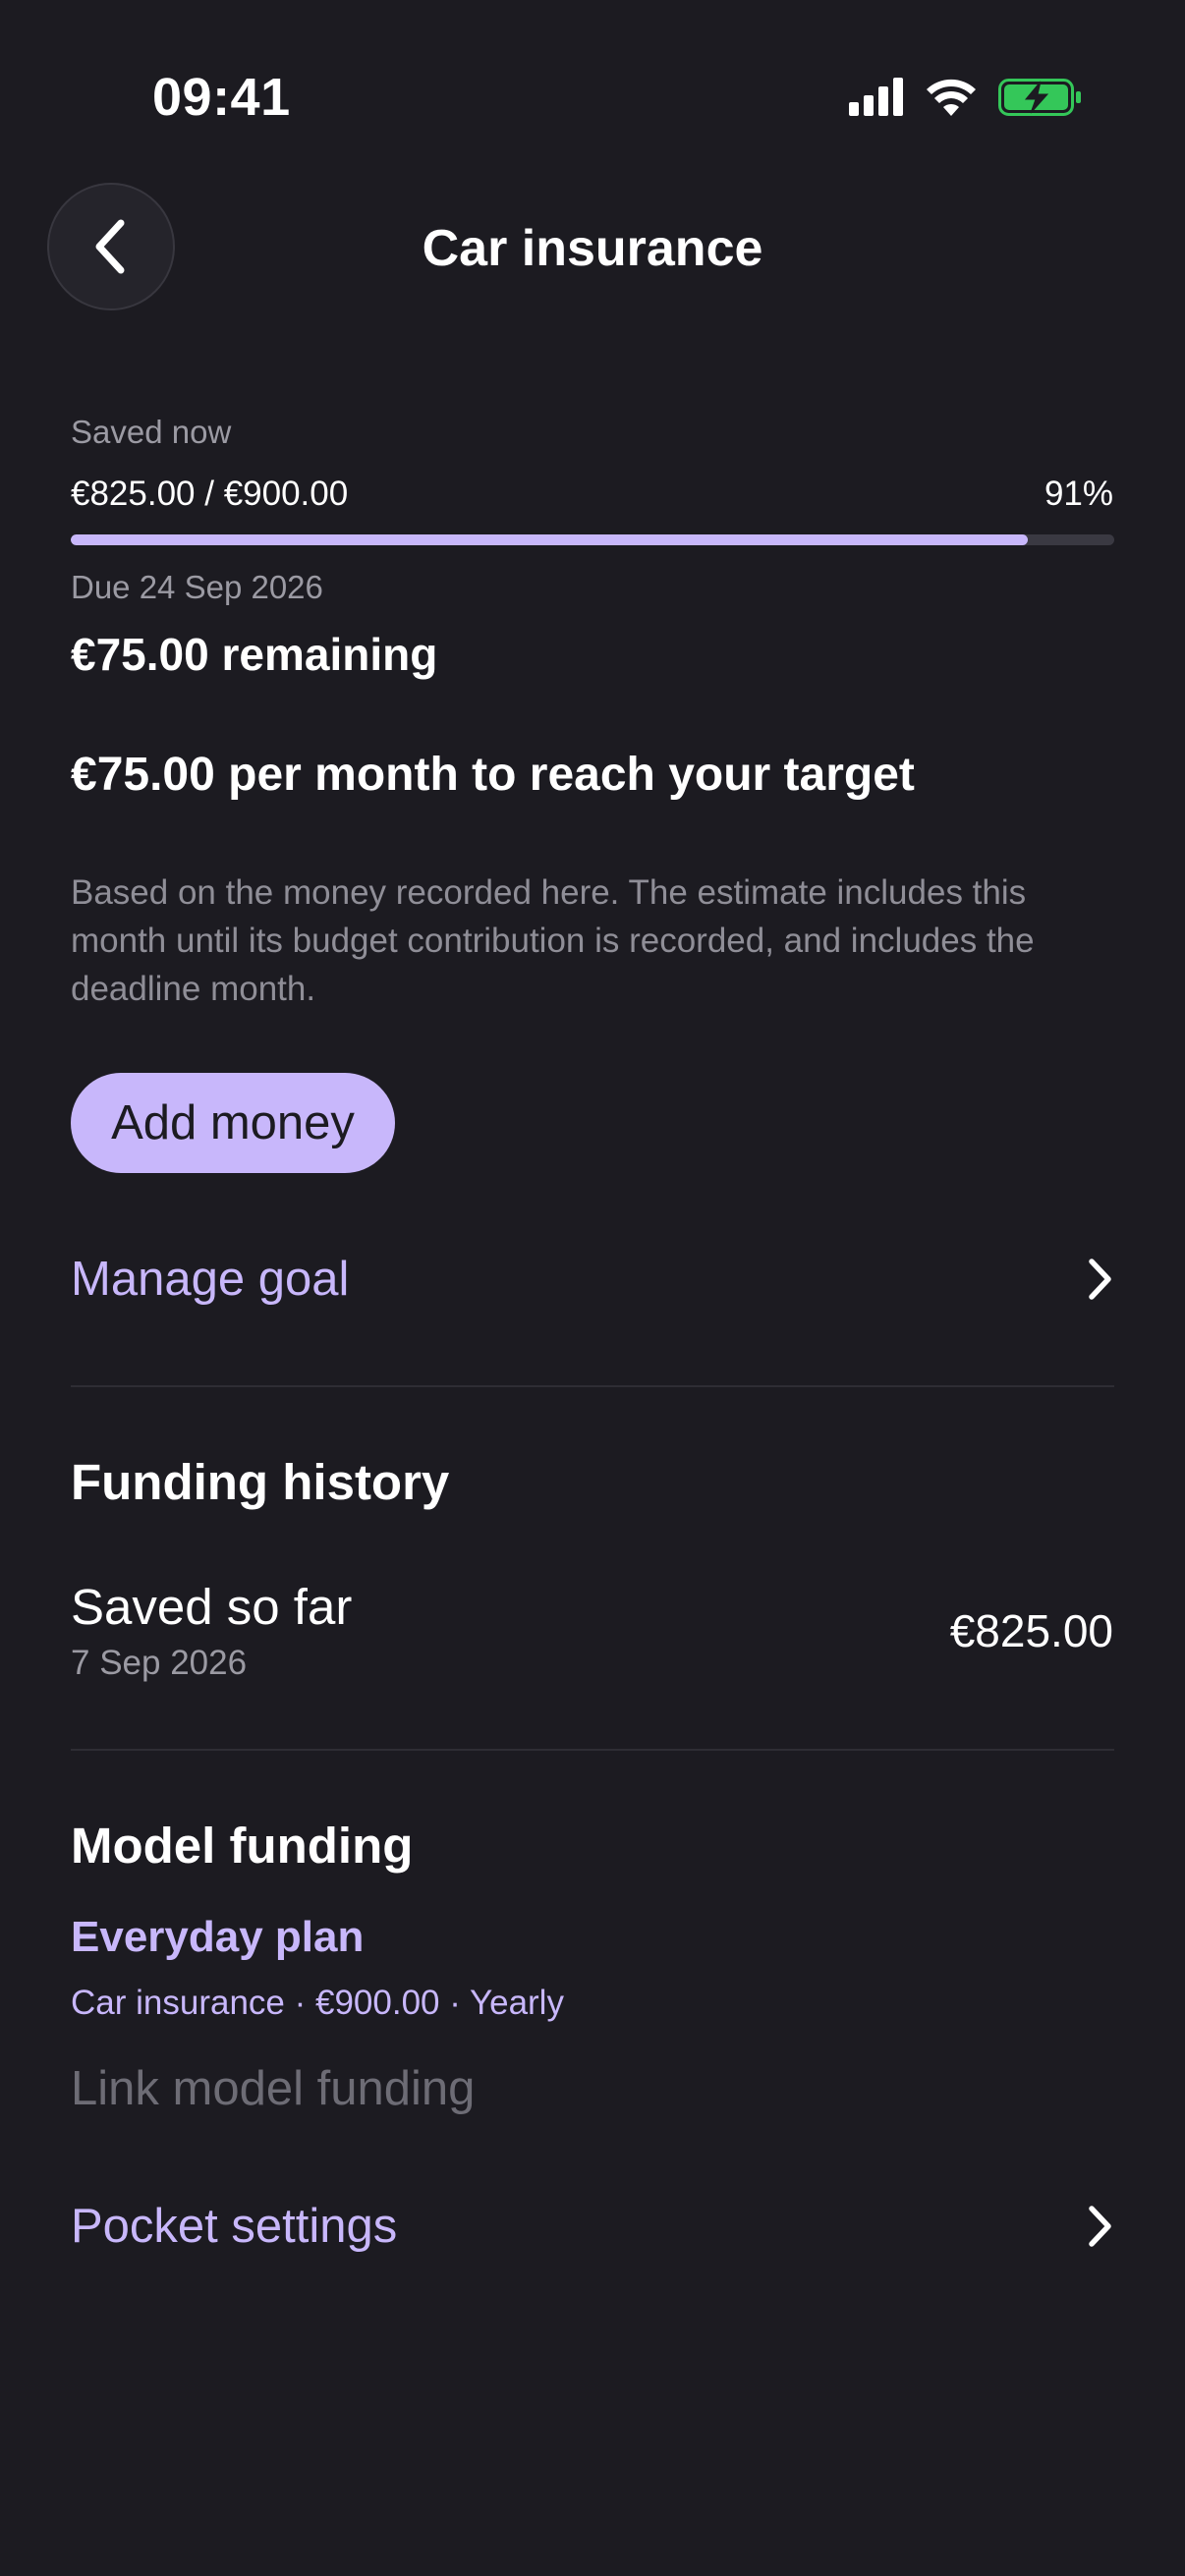  I want to click on progress-percent: 91%, so click(1079, 494).